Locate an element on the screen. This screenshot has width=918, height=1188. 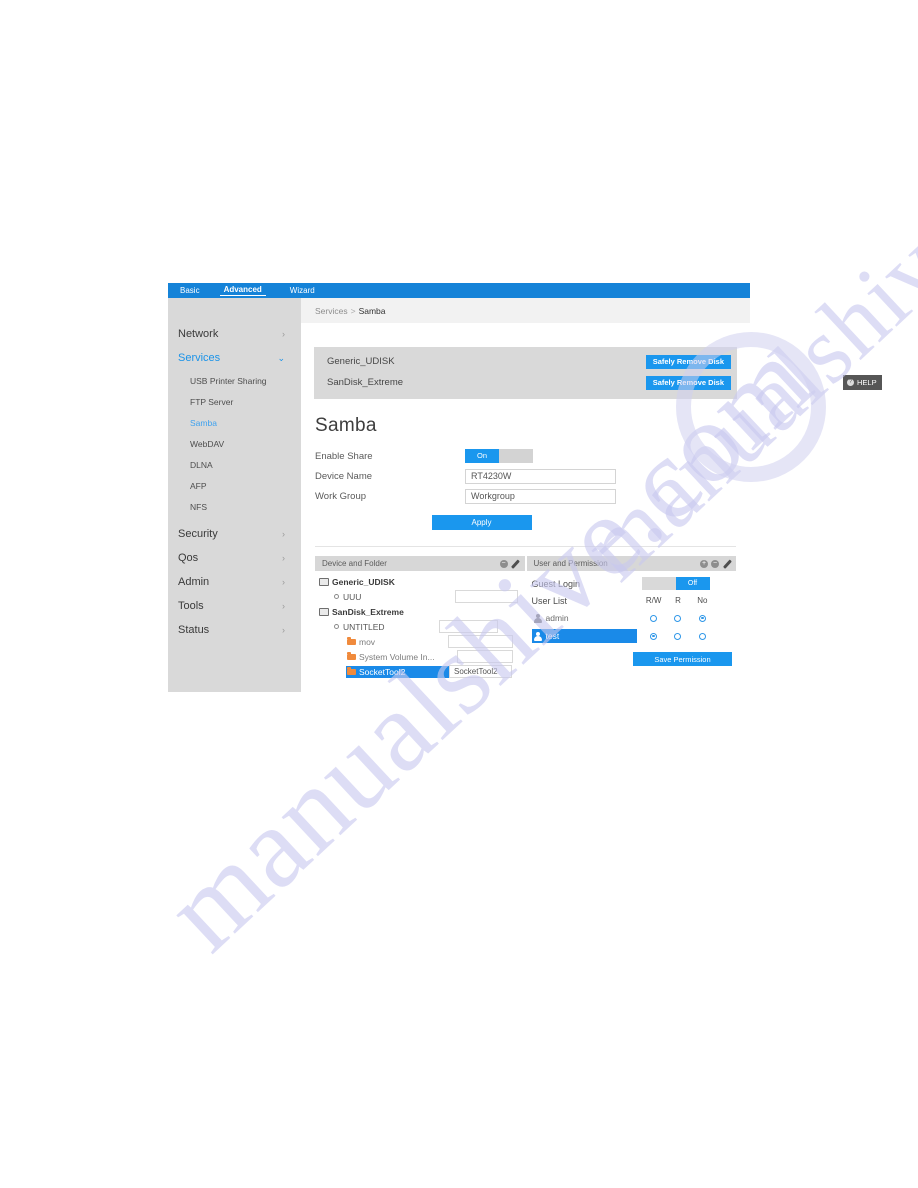
radio-no-admin is located at coordinates (702, 618).